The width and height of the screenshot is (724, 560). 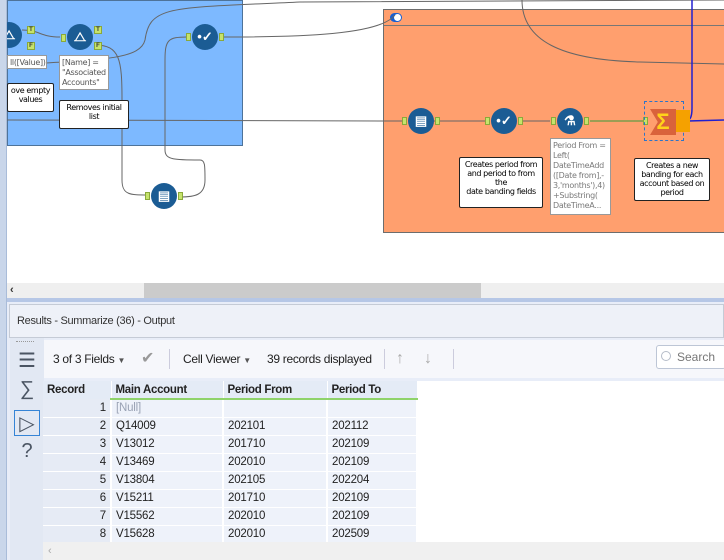 I want to click on canvas-horizontal-scrollbar: ‹, so click(x=365, y=290).